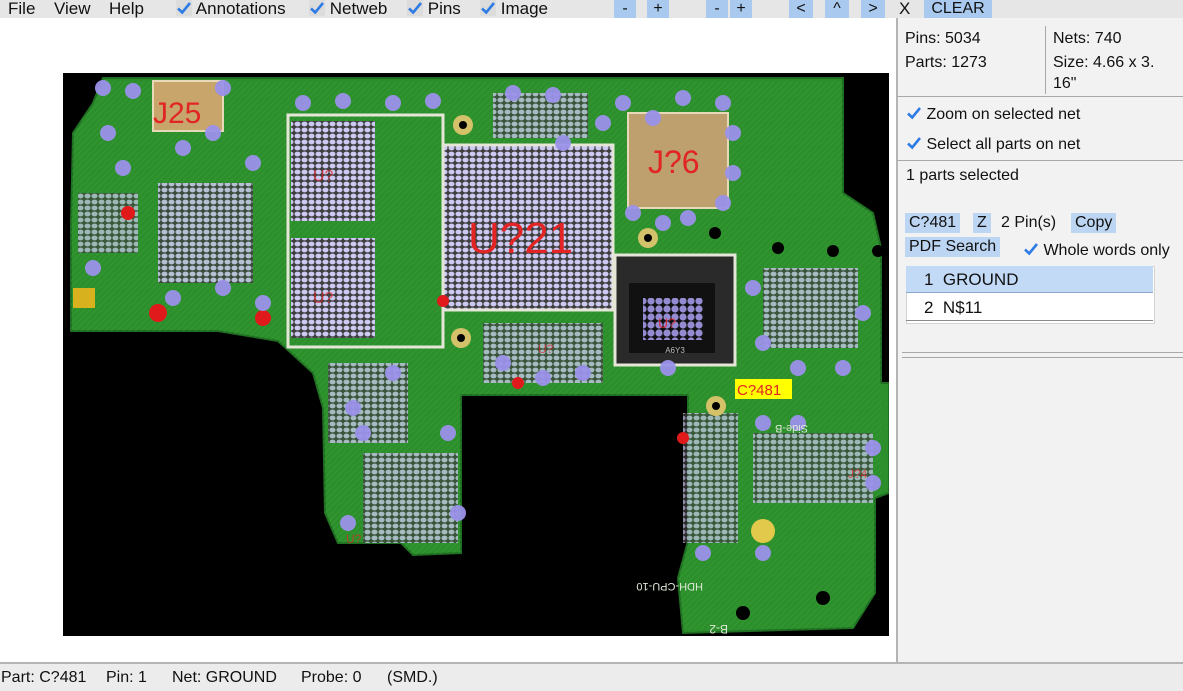 Image resolution: width=1183 pixels, height=691 pixels. I want to click on board-size-line2: 16", so click(1065, 83).